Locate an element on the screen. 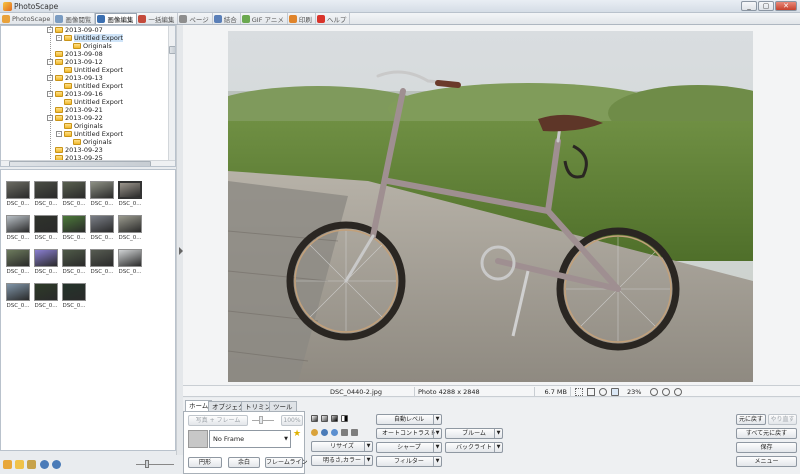 The height and width of the screenshot is (474, 800). contrast-icon is located at coordinates (334, 418).